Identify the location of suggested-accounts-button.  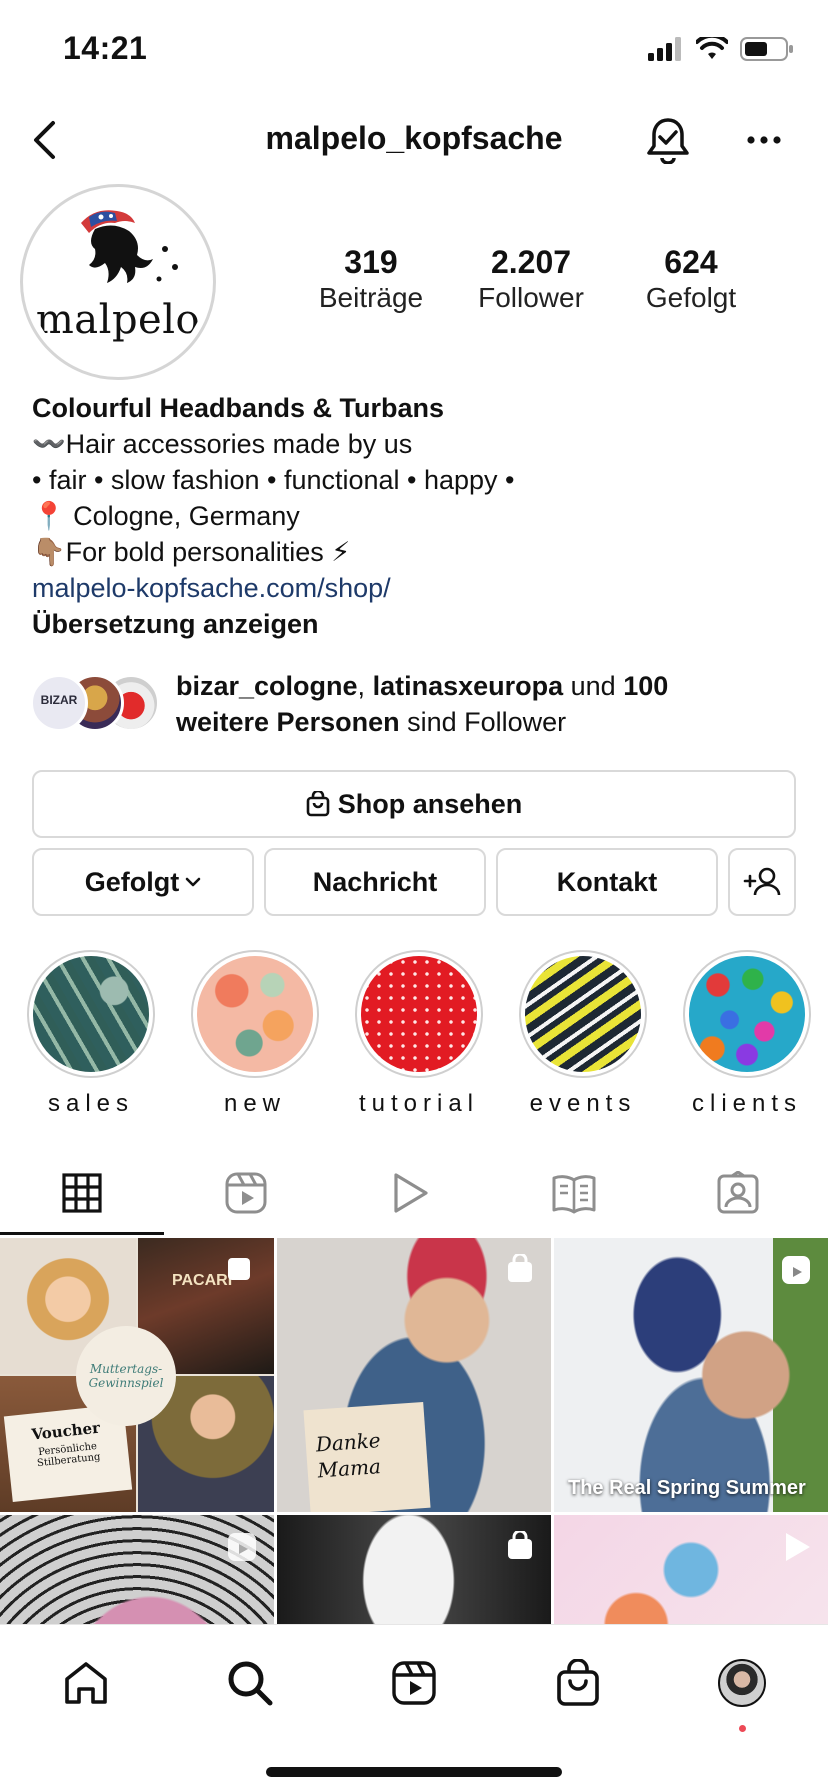
(762, 882).